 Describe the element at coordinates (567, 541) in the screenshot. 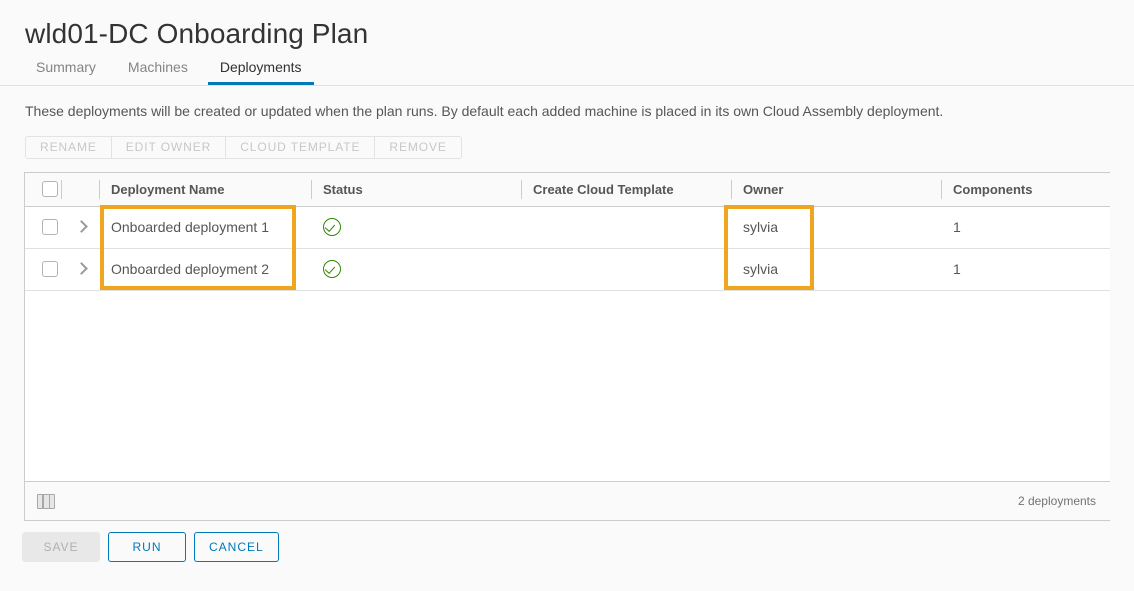

I see `form-actions: SAVE RUN CANCEL` at that location.